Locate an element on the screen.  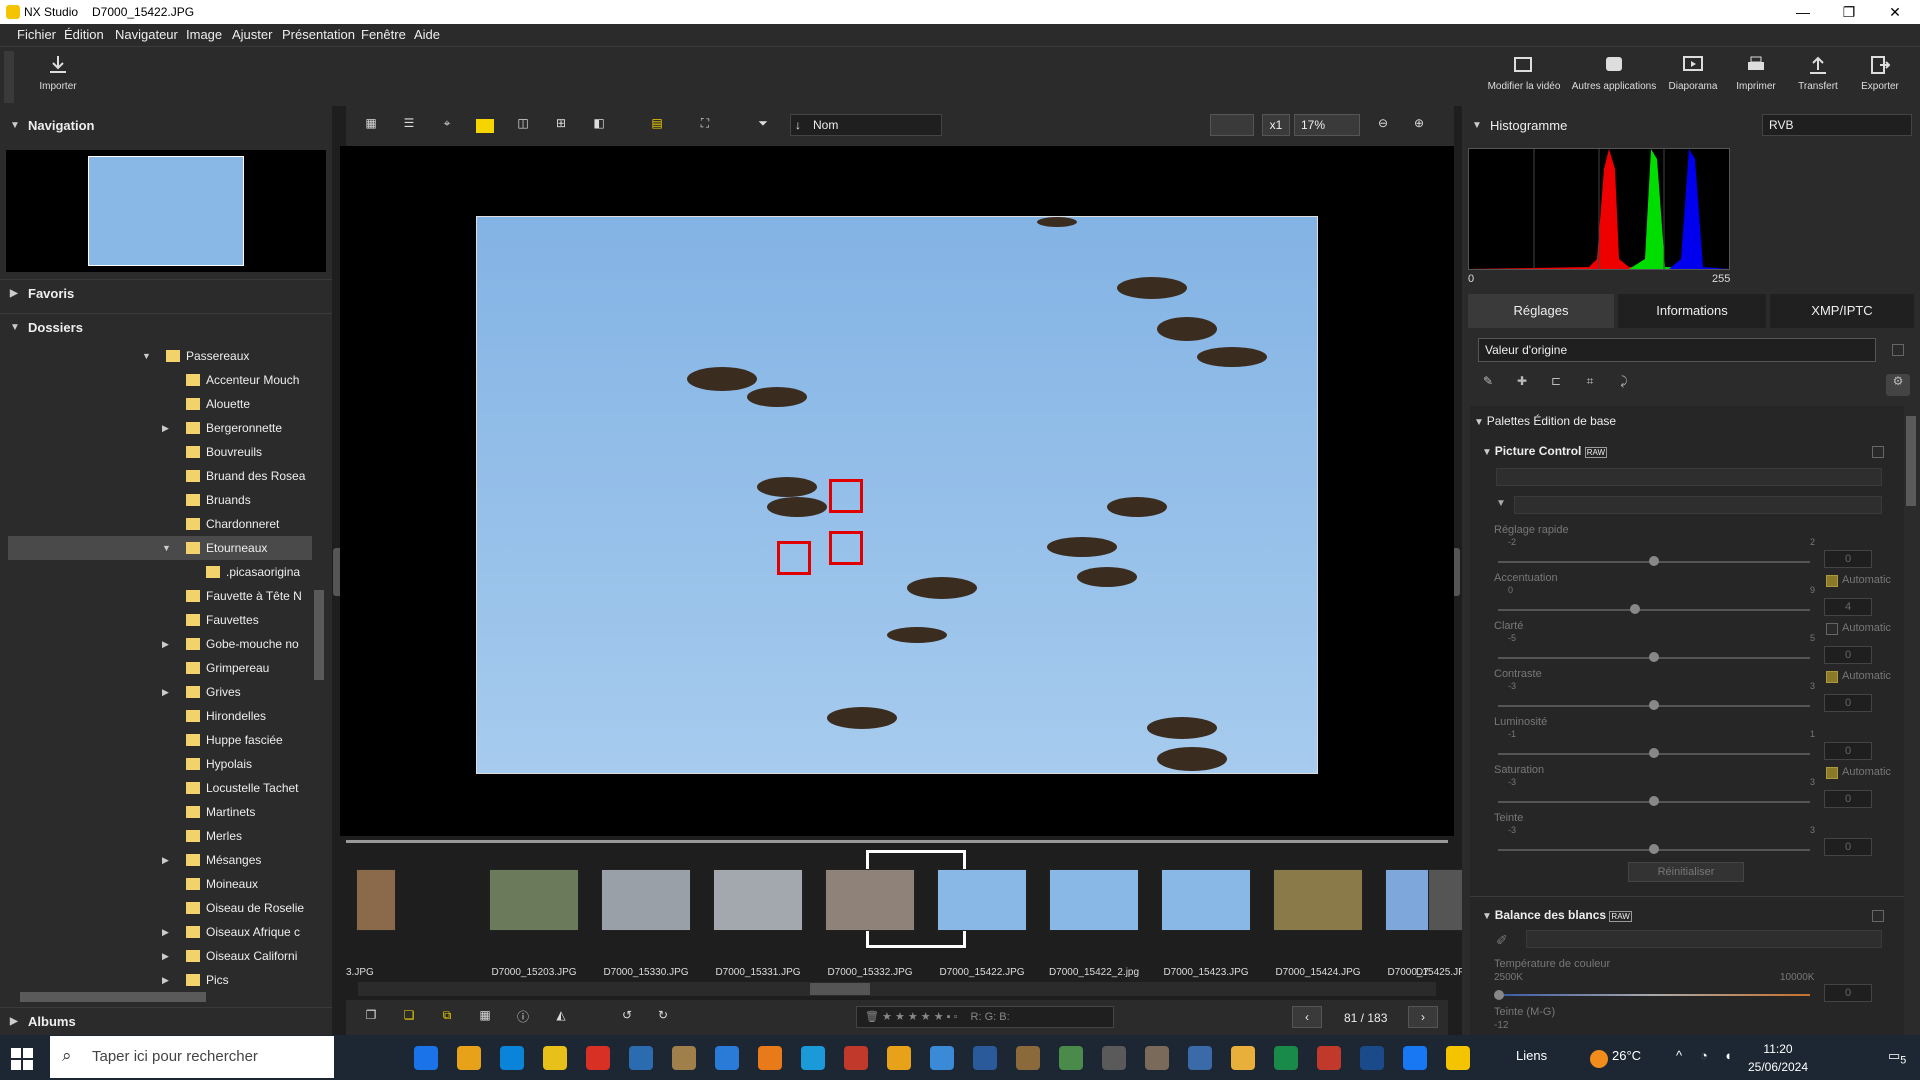
folder-item: Bruand des Rosea is located at coordinates (160, 476).